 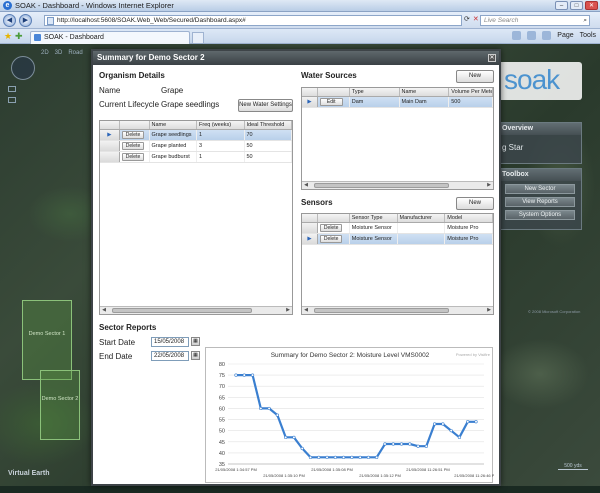 I want to click on new-water-settings-button: New Water Settings, so click(x=265, y=105).